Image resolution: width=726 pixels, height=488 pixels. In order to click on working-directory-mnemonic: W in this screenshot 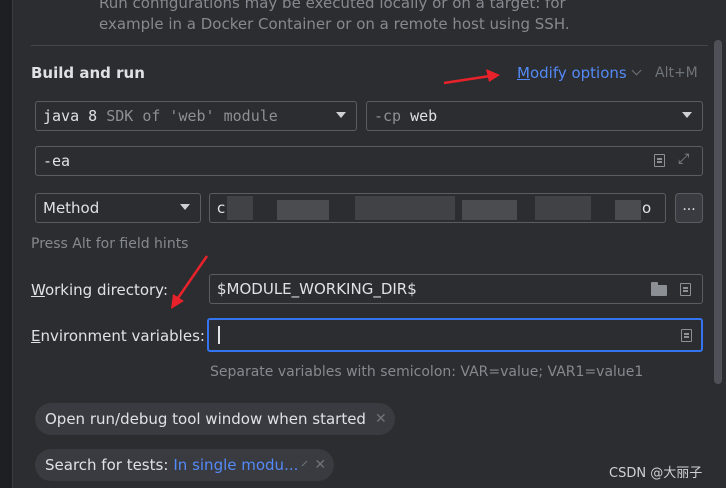, I will do `click(38, 290)`.